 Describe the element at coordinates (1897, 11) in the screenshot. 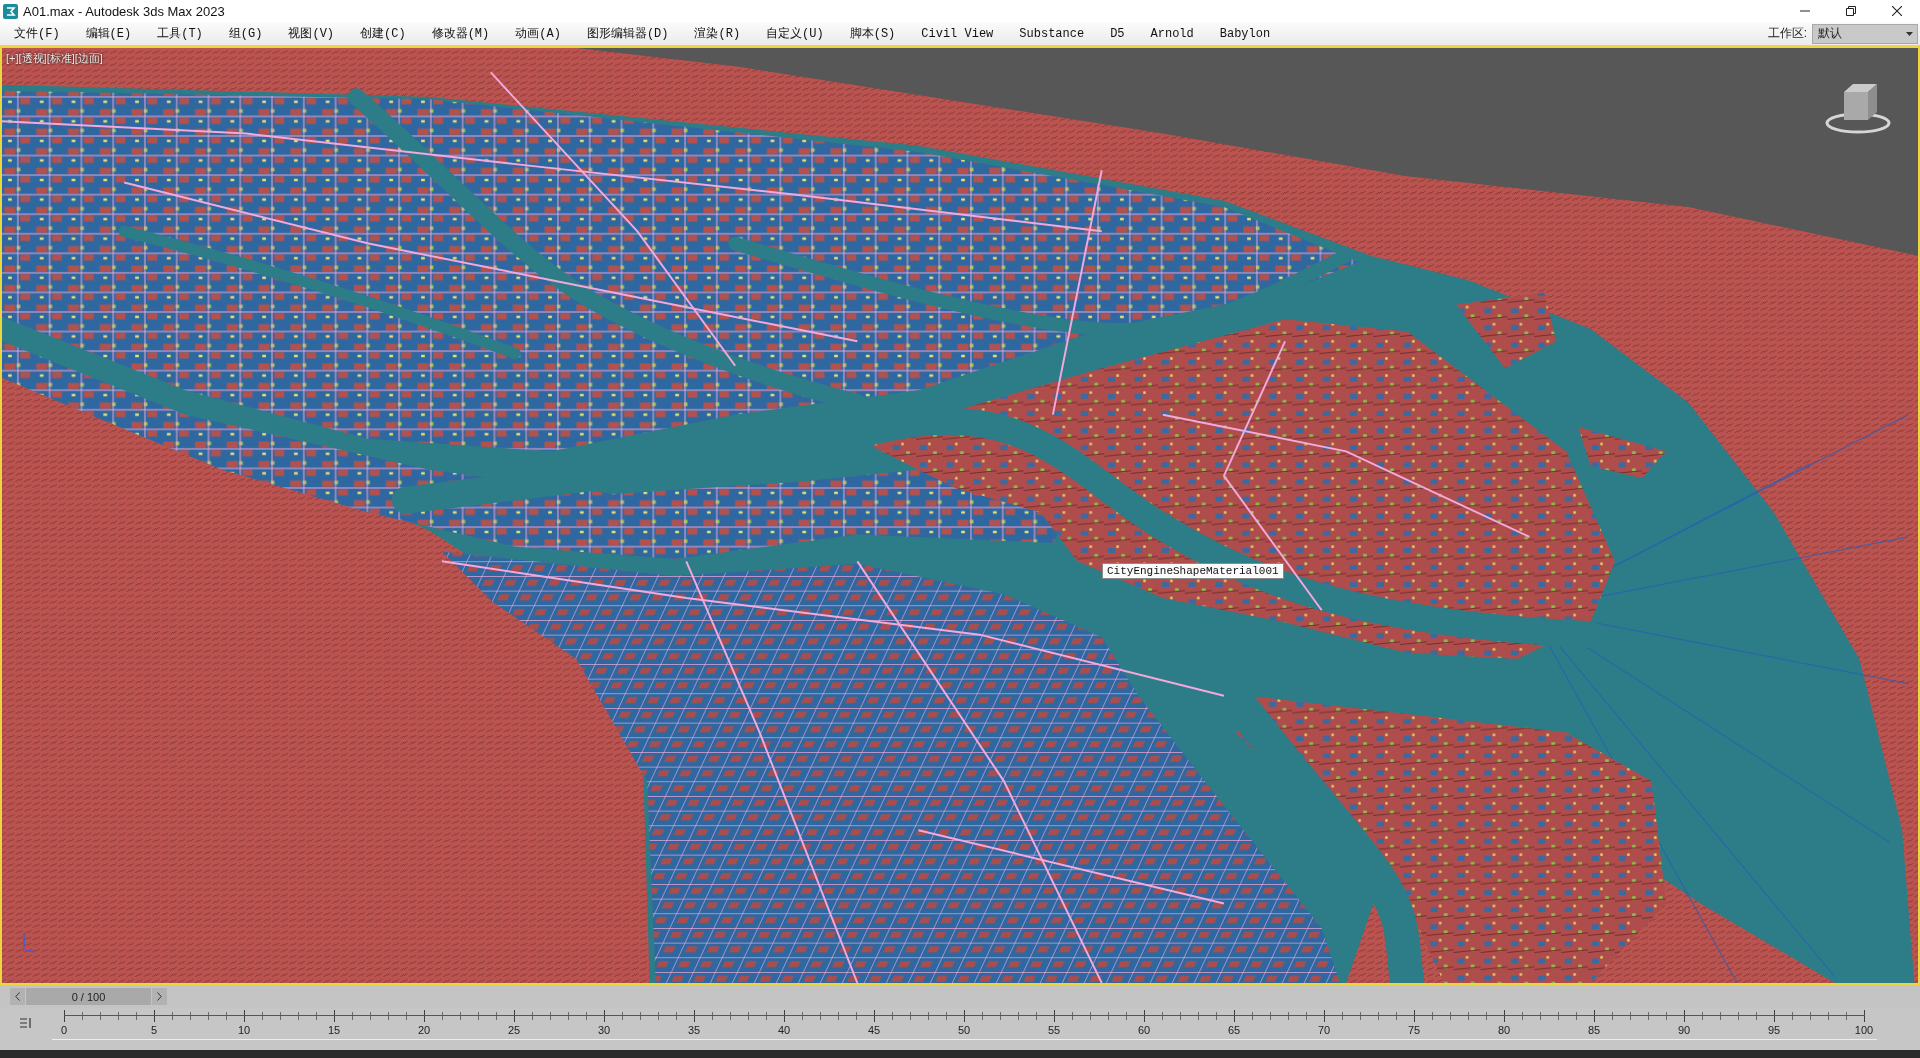

I see `close-icon` at that location.